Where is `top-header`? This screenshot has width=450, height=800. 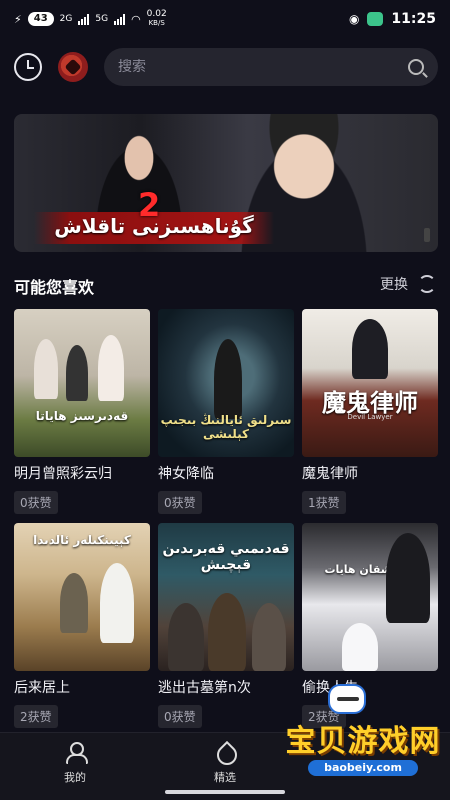 top-header is located at coordinates (225, 67).